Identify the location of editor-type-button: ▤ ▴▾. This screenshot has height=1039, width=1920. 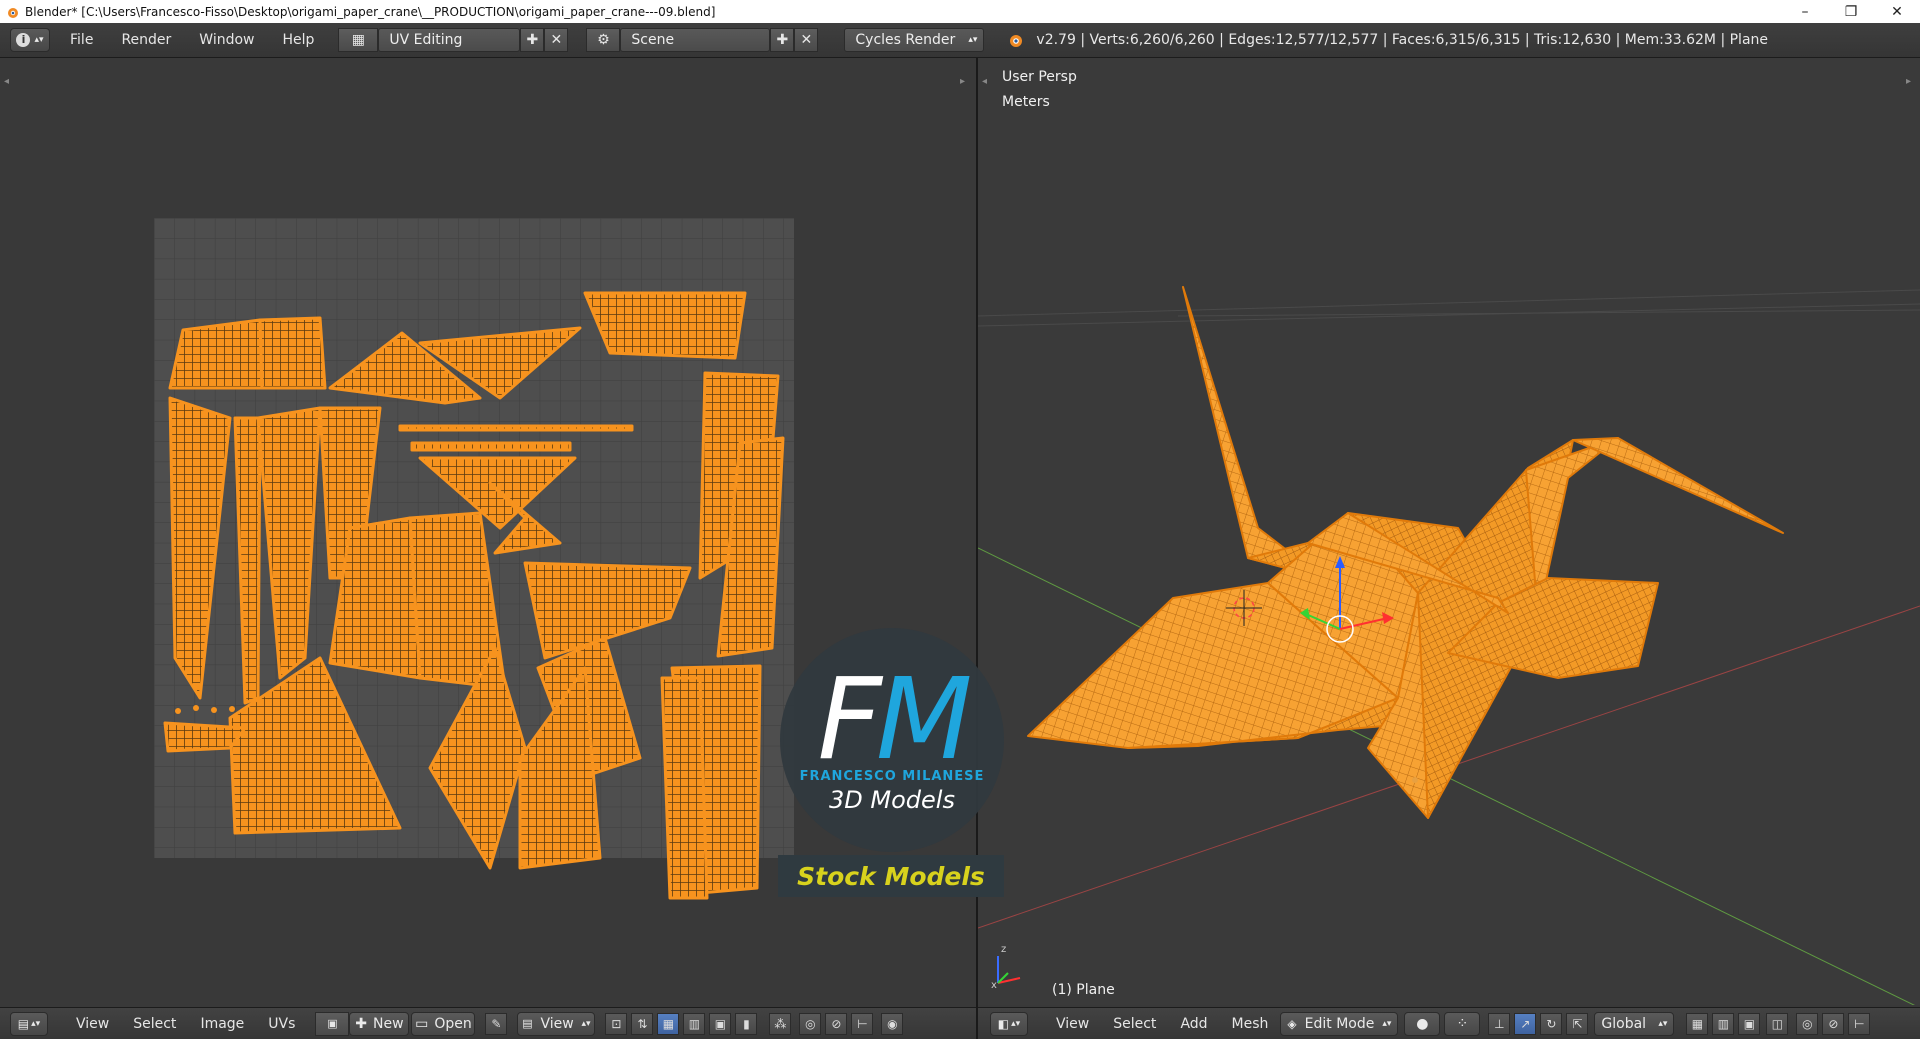
(29, 1023).